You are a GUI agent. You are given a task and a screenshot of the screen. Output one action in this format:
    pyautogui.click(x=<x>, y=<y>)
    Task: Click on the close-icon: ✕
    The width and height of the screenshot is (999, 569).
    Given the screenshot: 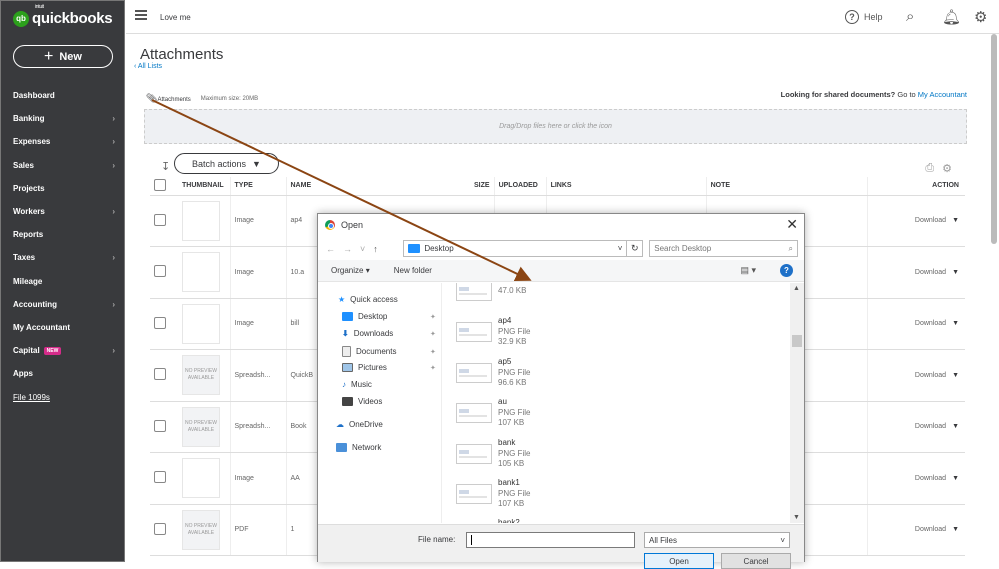 What is the action you would take?
    pyautogui.click(x=792, y=224)
    